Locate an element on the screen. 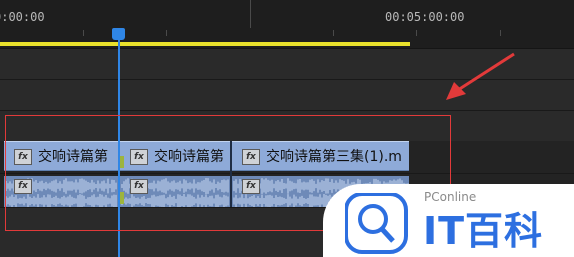 Image resolution: width=574 pixels, height=257 pixels. work-area-bar is located at coordinates (205, 44).